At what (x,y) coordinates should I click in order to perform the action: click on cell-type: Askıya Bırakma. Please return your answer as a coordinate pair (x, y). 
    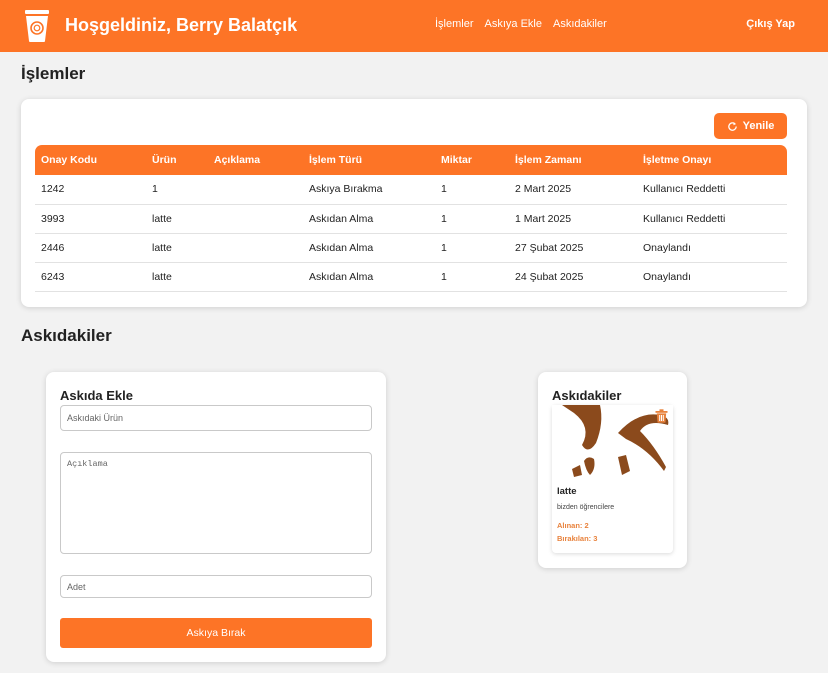
    Looking at the image, I should click on (369, 190).